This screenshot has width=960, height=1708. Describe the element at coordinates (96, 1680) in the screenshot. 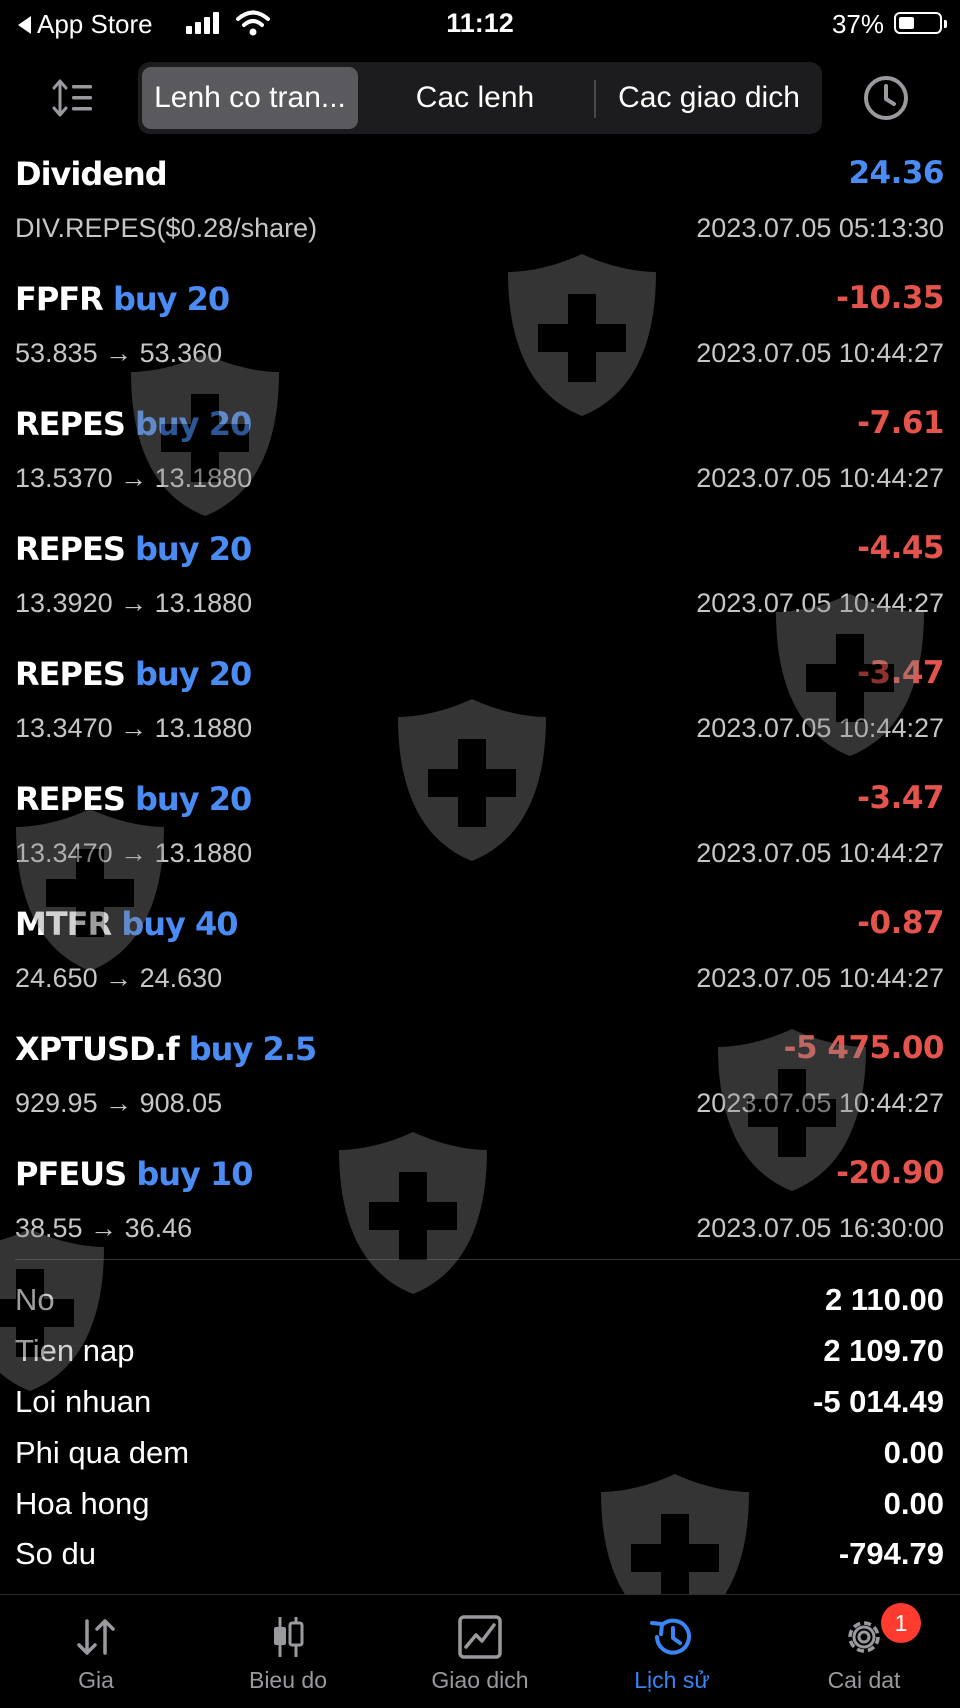

I see `tab-label: Gia` at that location.